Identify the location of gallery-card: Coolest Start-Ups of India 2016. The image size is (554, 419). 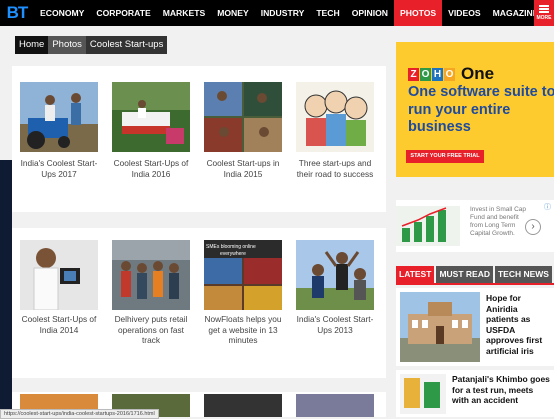
(151, 139).